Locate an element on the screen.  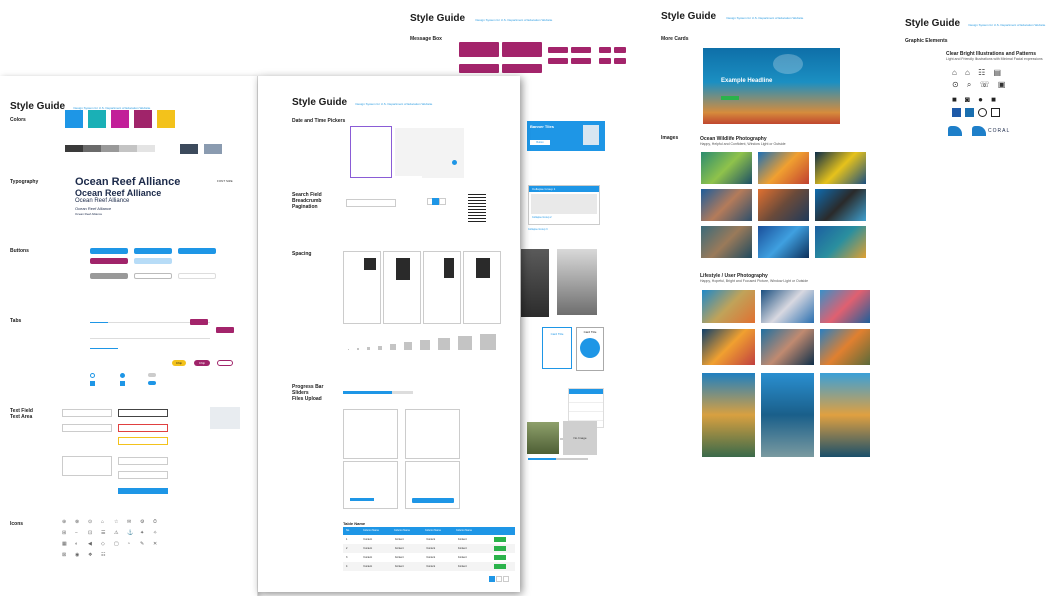
youtube-icon is located at coordinates (995, 112).